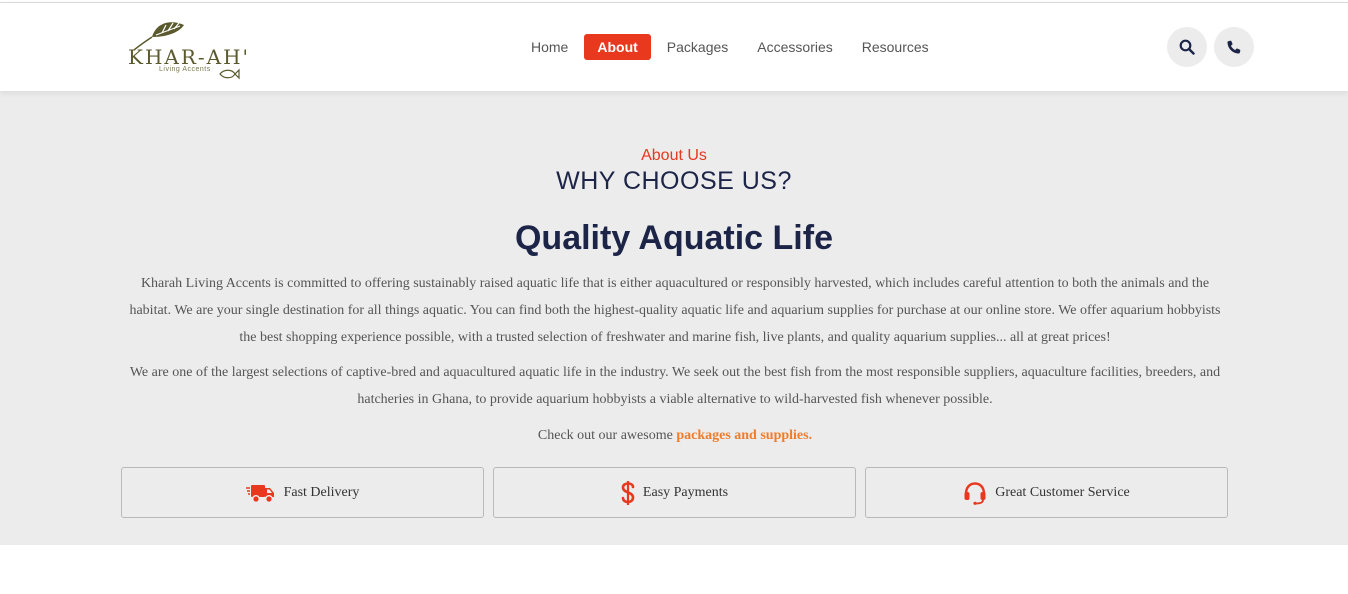 This screenshot has width=1348, height=594. What do you see at coordinates (229, 74) in the screenshot?
I see `fish-icon` at bounding box center [229, 74].